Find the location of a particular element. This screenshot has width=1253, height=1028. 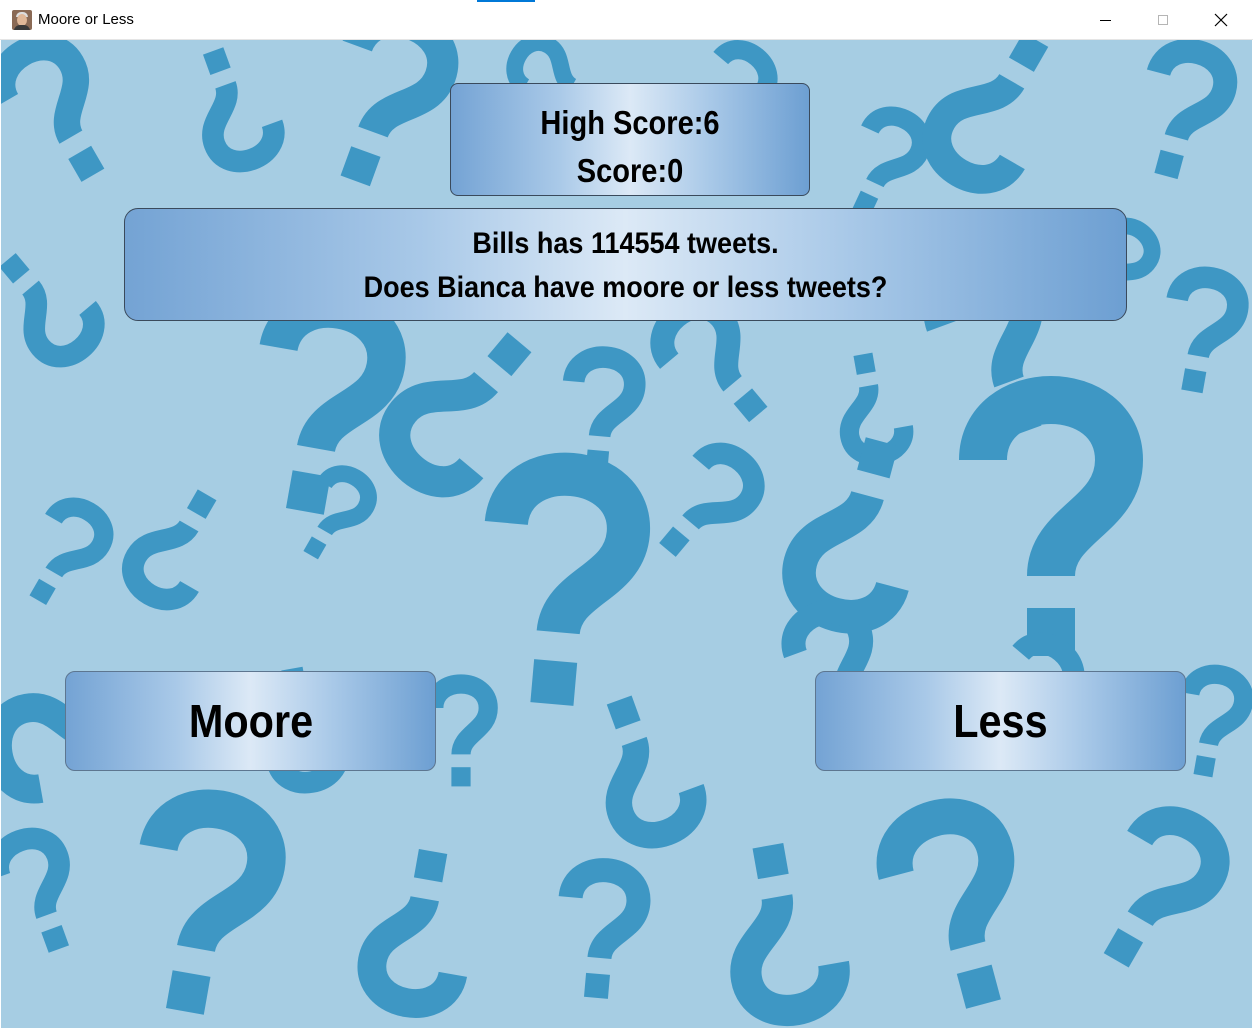

moore-button: Moore is located at coordinates (250, 721).